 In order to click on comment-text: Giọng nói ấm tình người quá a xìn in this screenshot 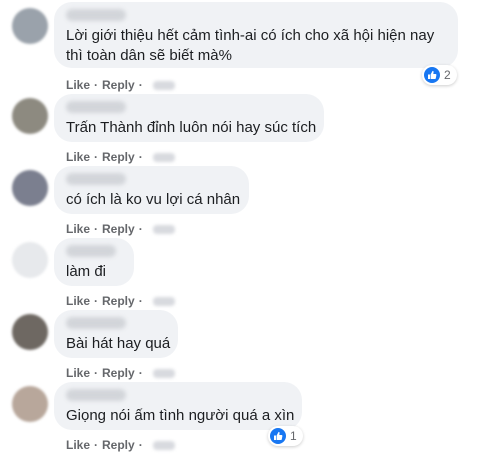, I will do `click(180, 416)`.